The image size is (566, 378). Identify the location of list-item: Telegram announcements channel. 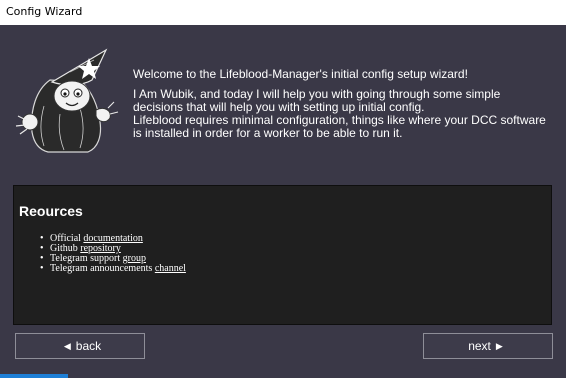
(113, 269).